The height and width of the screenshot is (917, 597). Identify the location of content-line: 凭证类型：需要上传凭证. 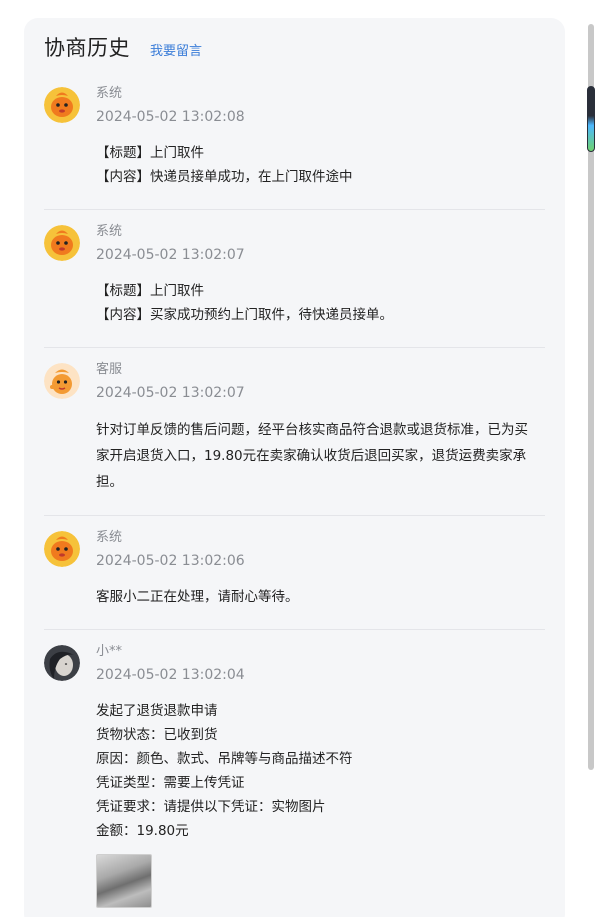
(170, 783).